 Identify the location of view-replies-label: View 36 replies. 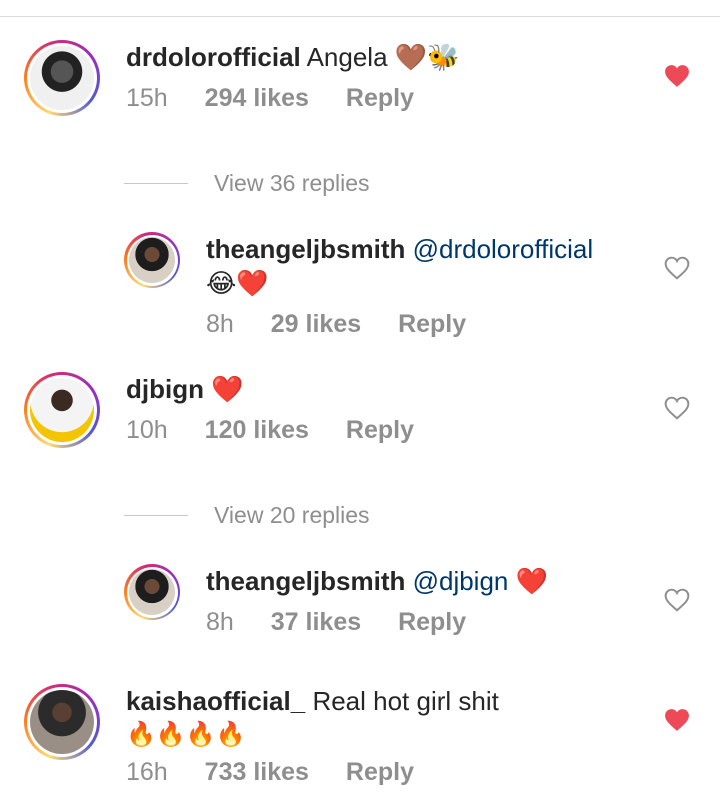
(292, 183).